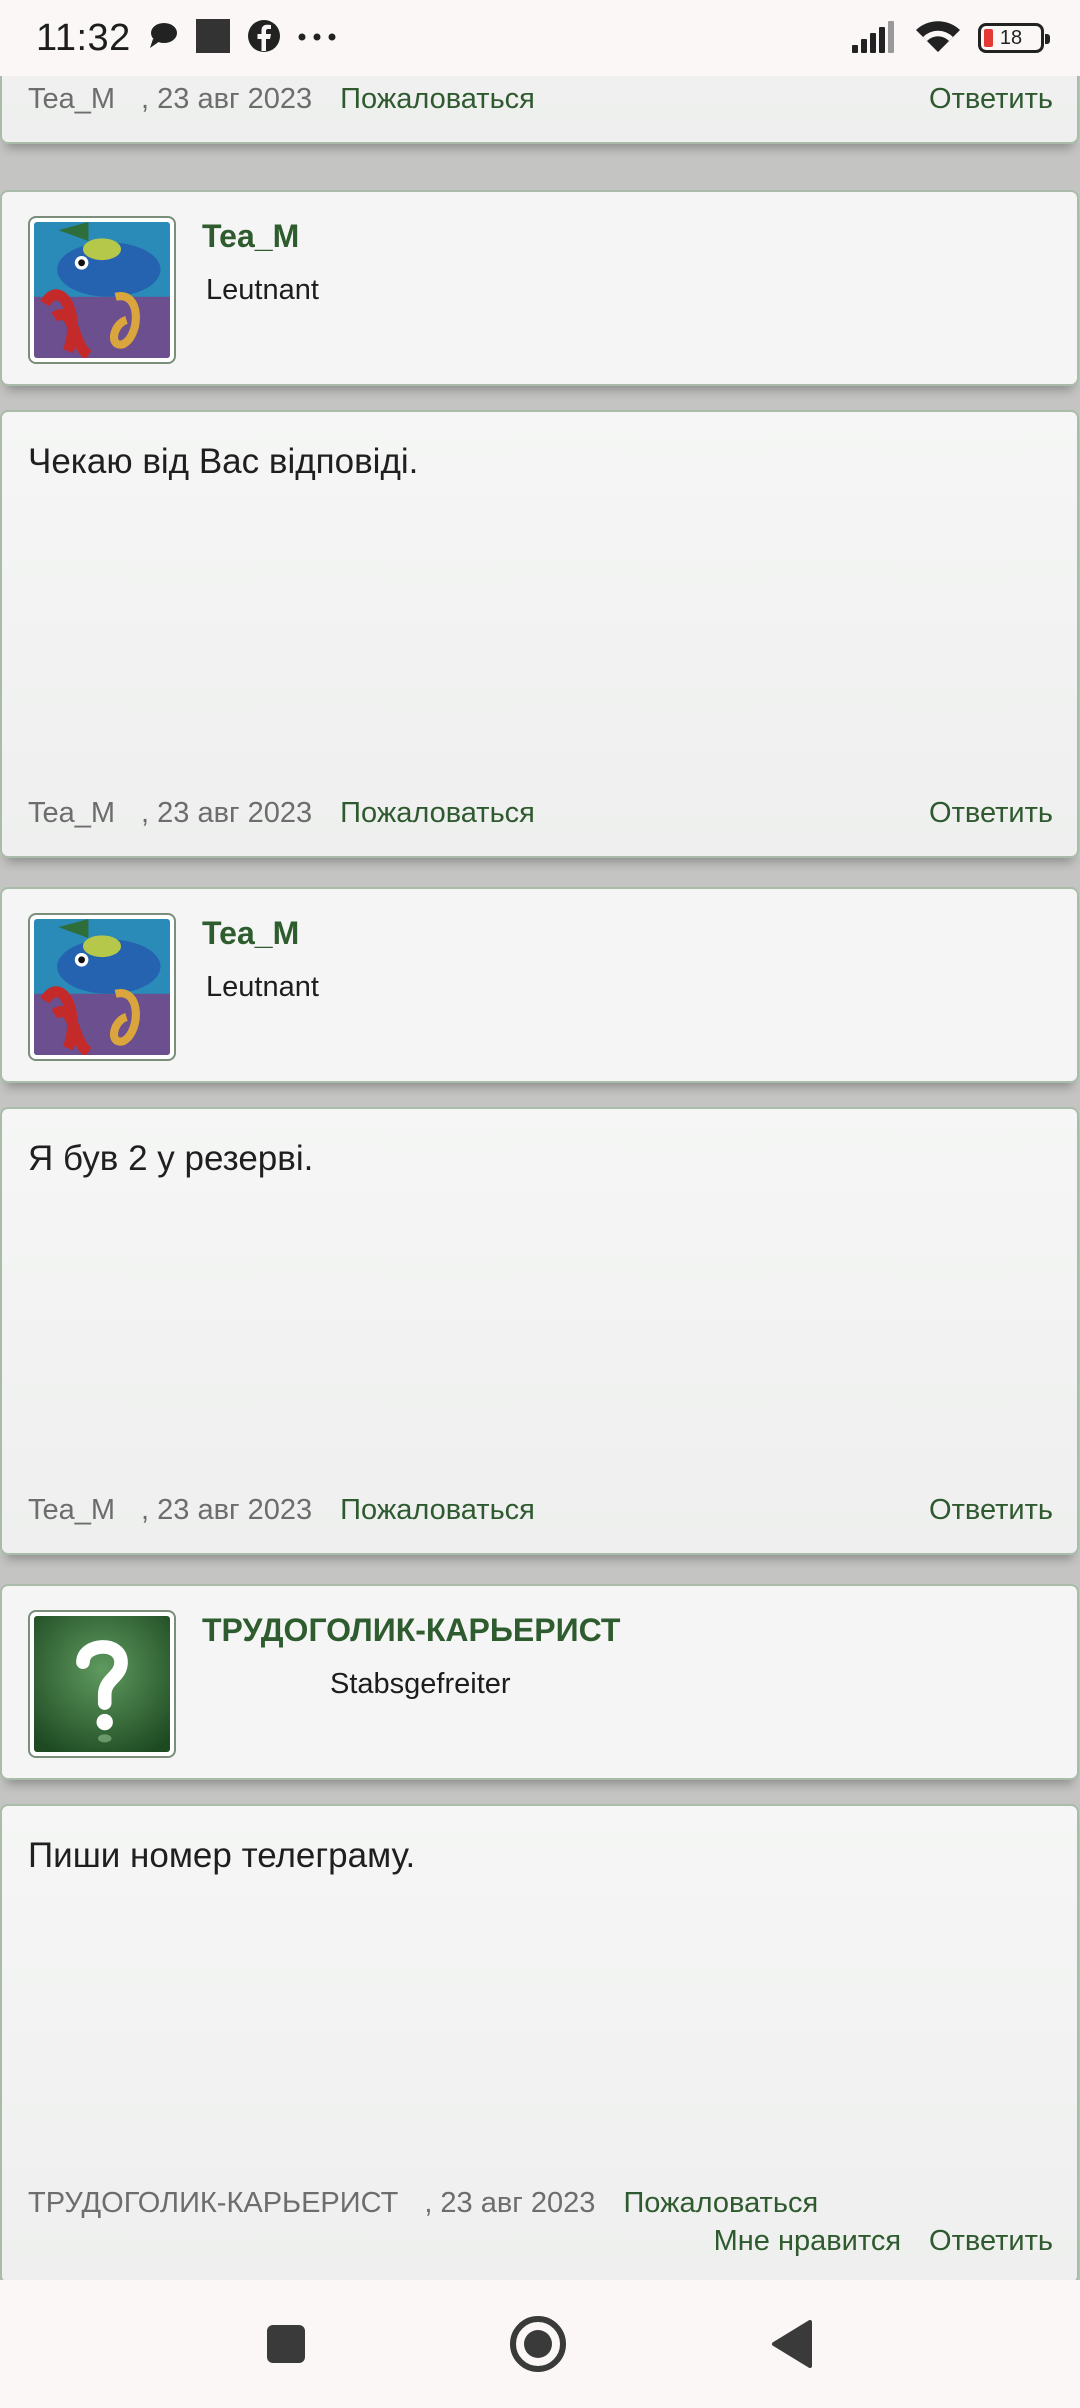 The image size is (1080, 2408). Describe the element at coordinates (222, 1855) in the screenshot. I see `post-text: Пиши номер телеграму.` at that location.